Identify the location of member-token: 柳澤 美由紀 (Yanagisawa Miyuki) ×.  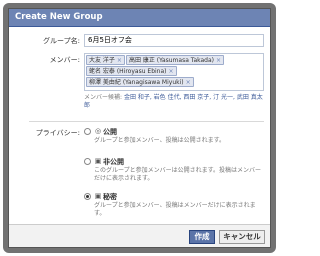
(140, 82).